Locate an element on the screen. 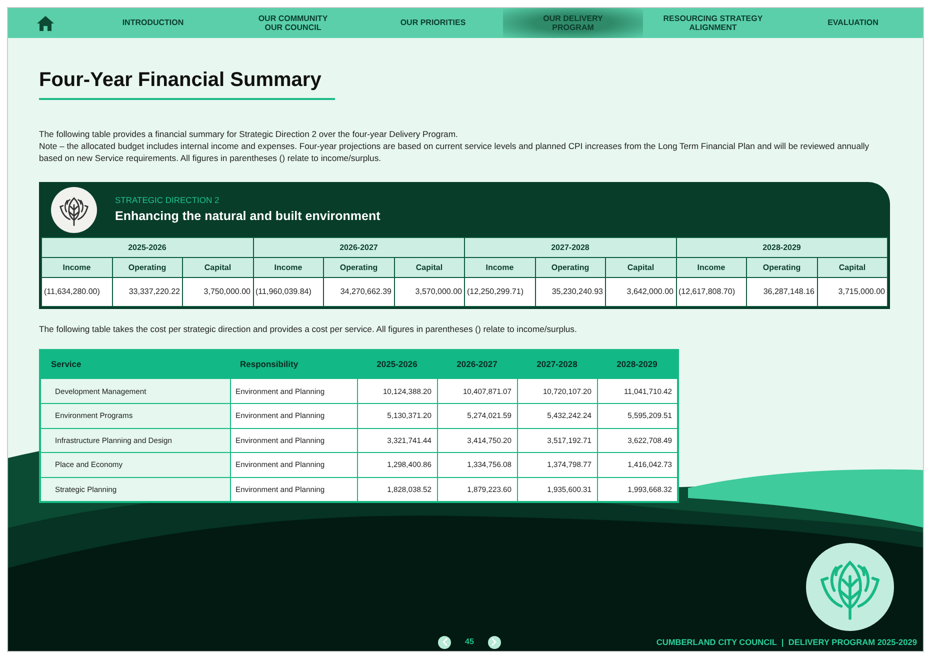 This screenshot has height=660, width=930. chevron-right-icon is located at coordinates (494, 642).